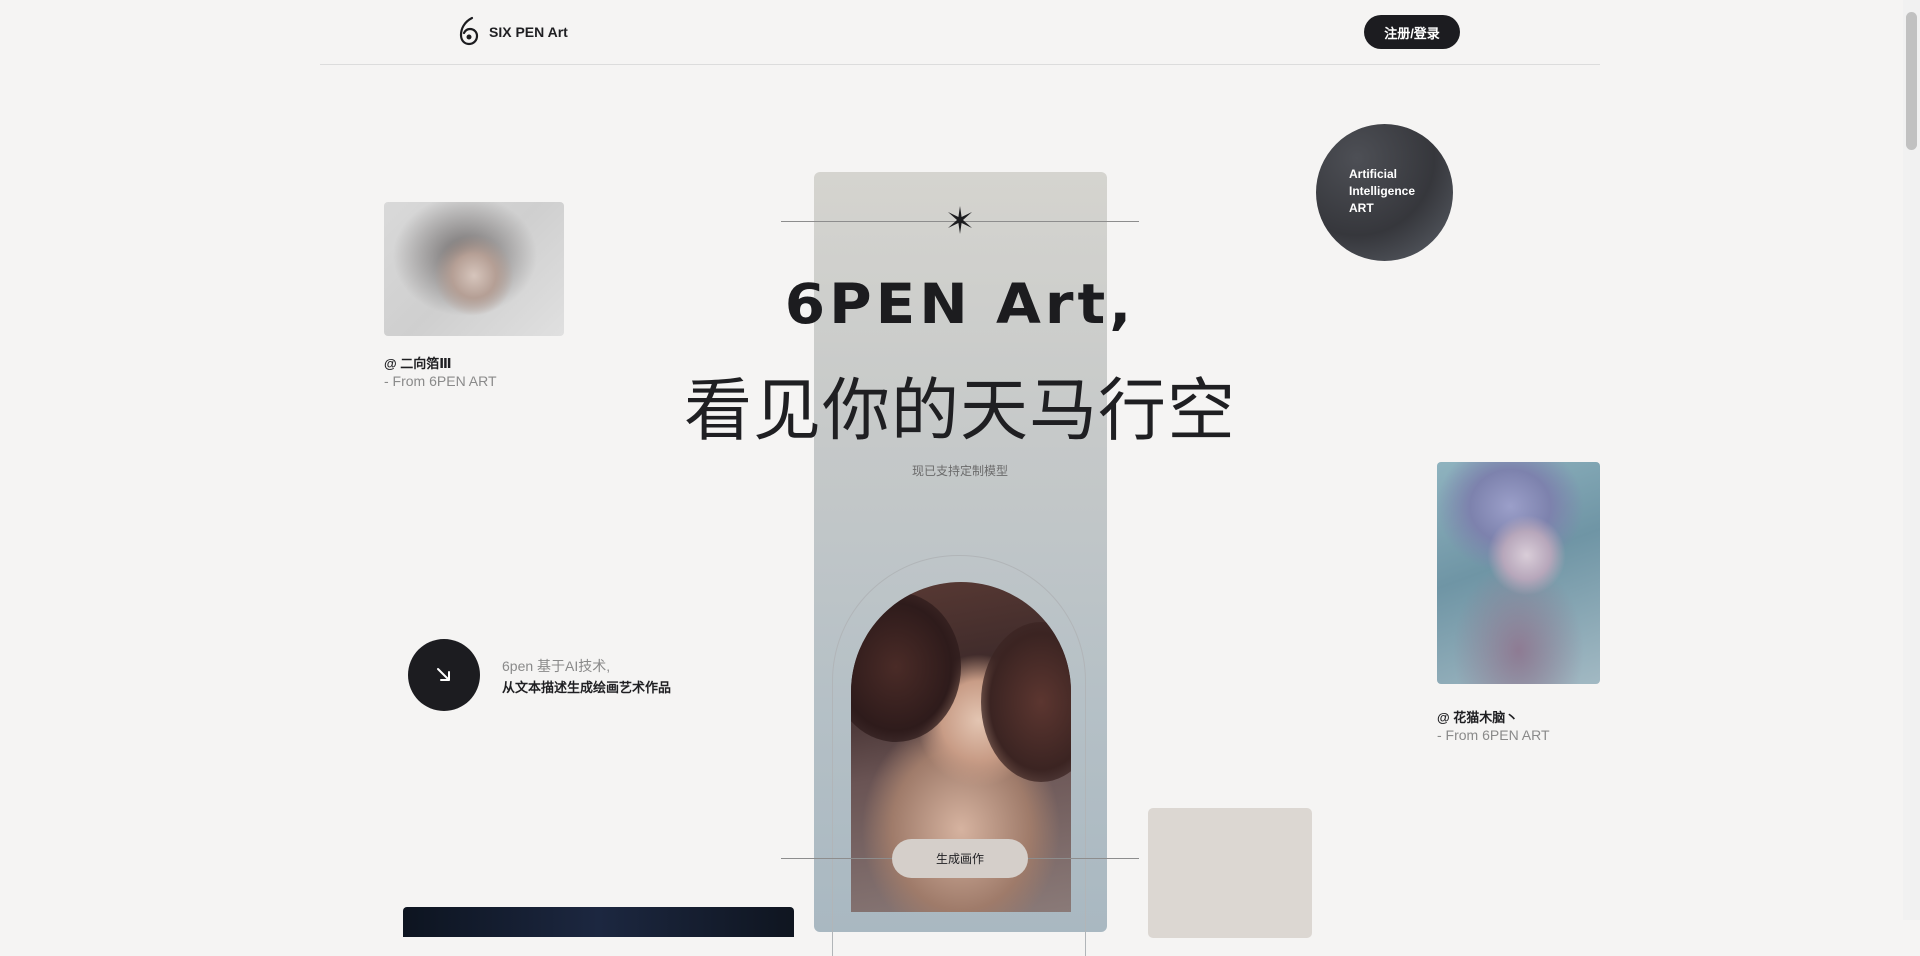  Describe the element at coordinates (959, 411) in the screenshot. I see `hero-subtitle: 看见你的天马行空` at that location.